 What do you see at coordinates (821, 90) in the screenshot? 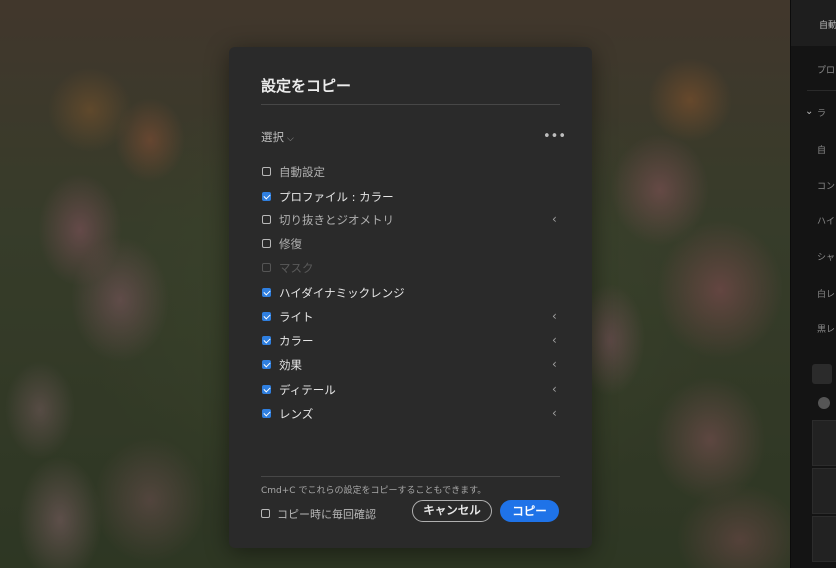
I see `panel-divider` at bounding box center [821, 90].